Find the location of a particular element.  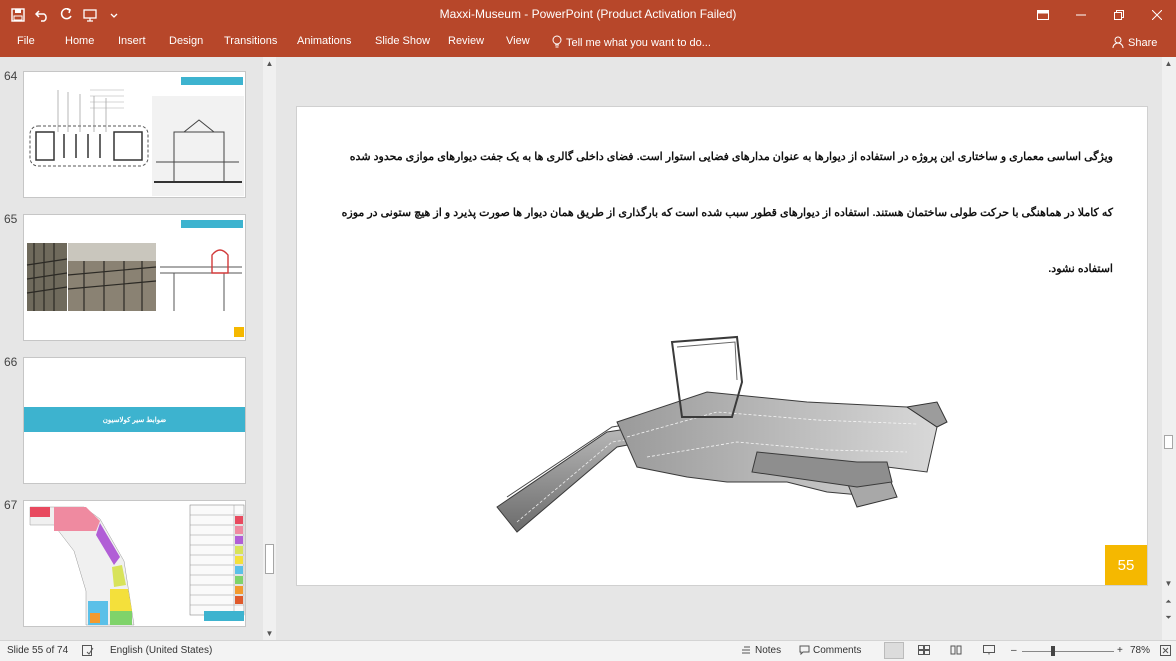

tab-slide-show: Slide Show is located at coordinates (402, 41).